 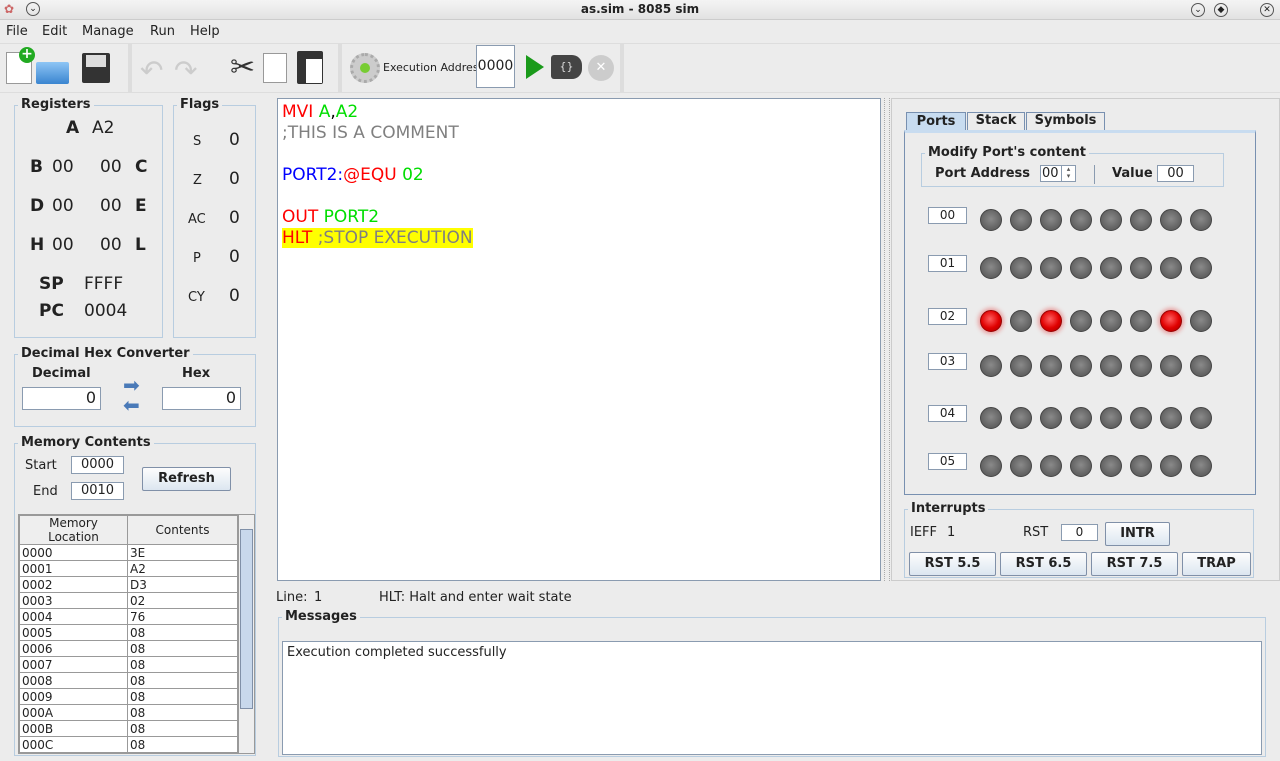 I want to click on messages-output: Execution completed successfully, so click(x=772, y=698).